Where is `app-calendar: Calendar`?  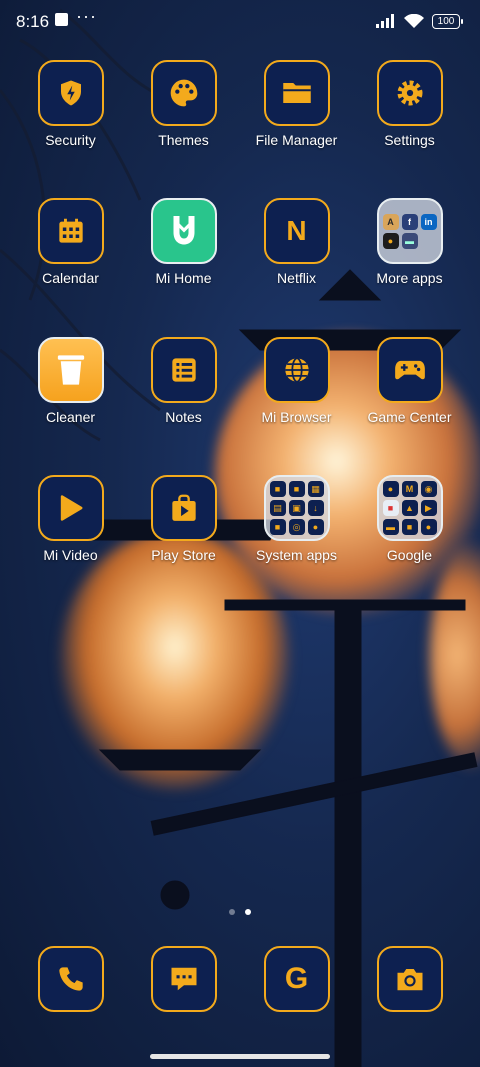 app-calendar: Calendar is located at coordinates (70, 253).